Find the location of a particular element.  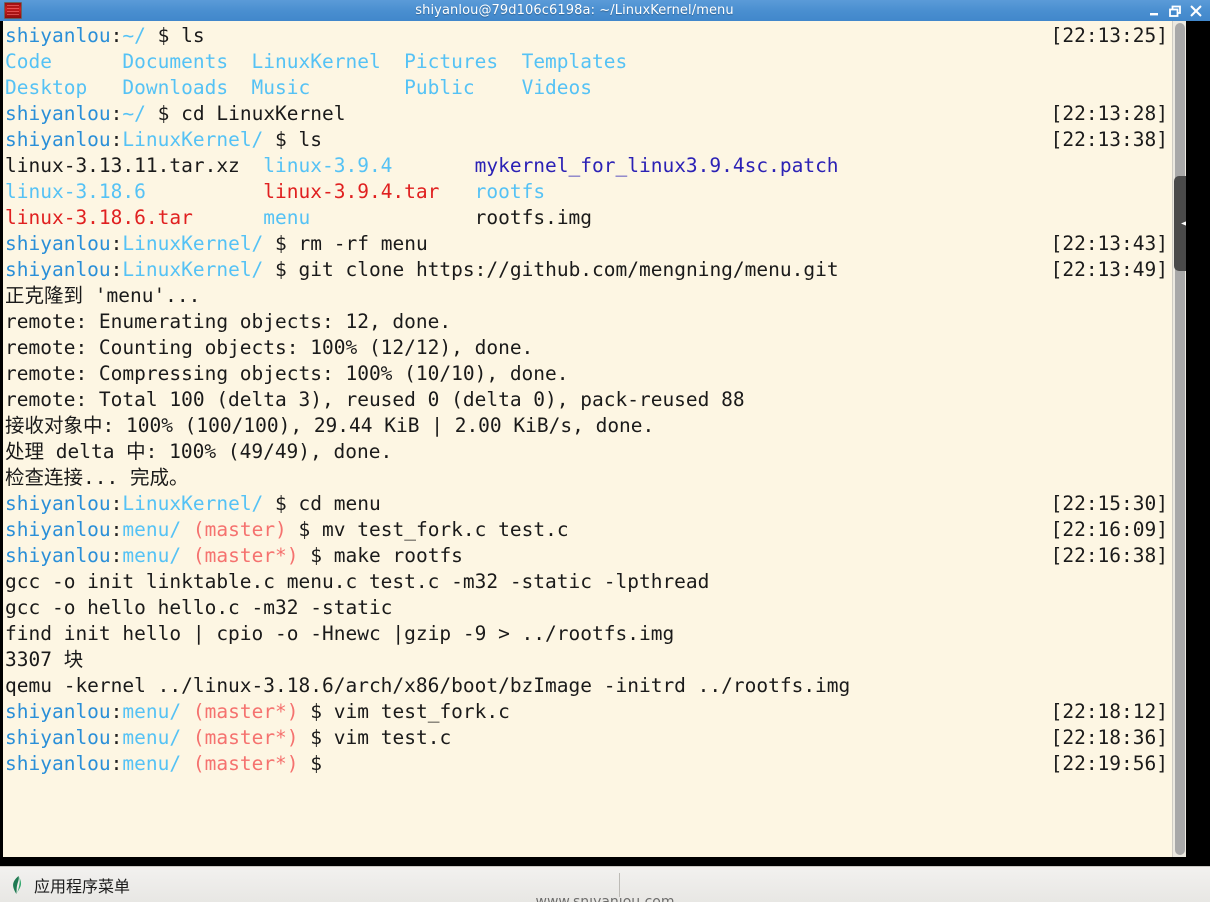

output-segment: linux-3.9.4 is located at coordinates (369, 165).